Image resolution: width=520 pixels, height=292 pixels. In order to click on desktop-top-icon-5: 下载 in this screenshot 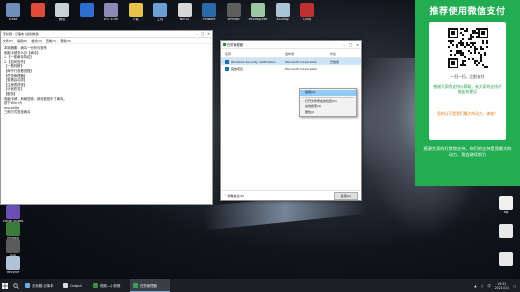, I will do `click(136, 12)`.